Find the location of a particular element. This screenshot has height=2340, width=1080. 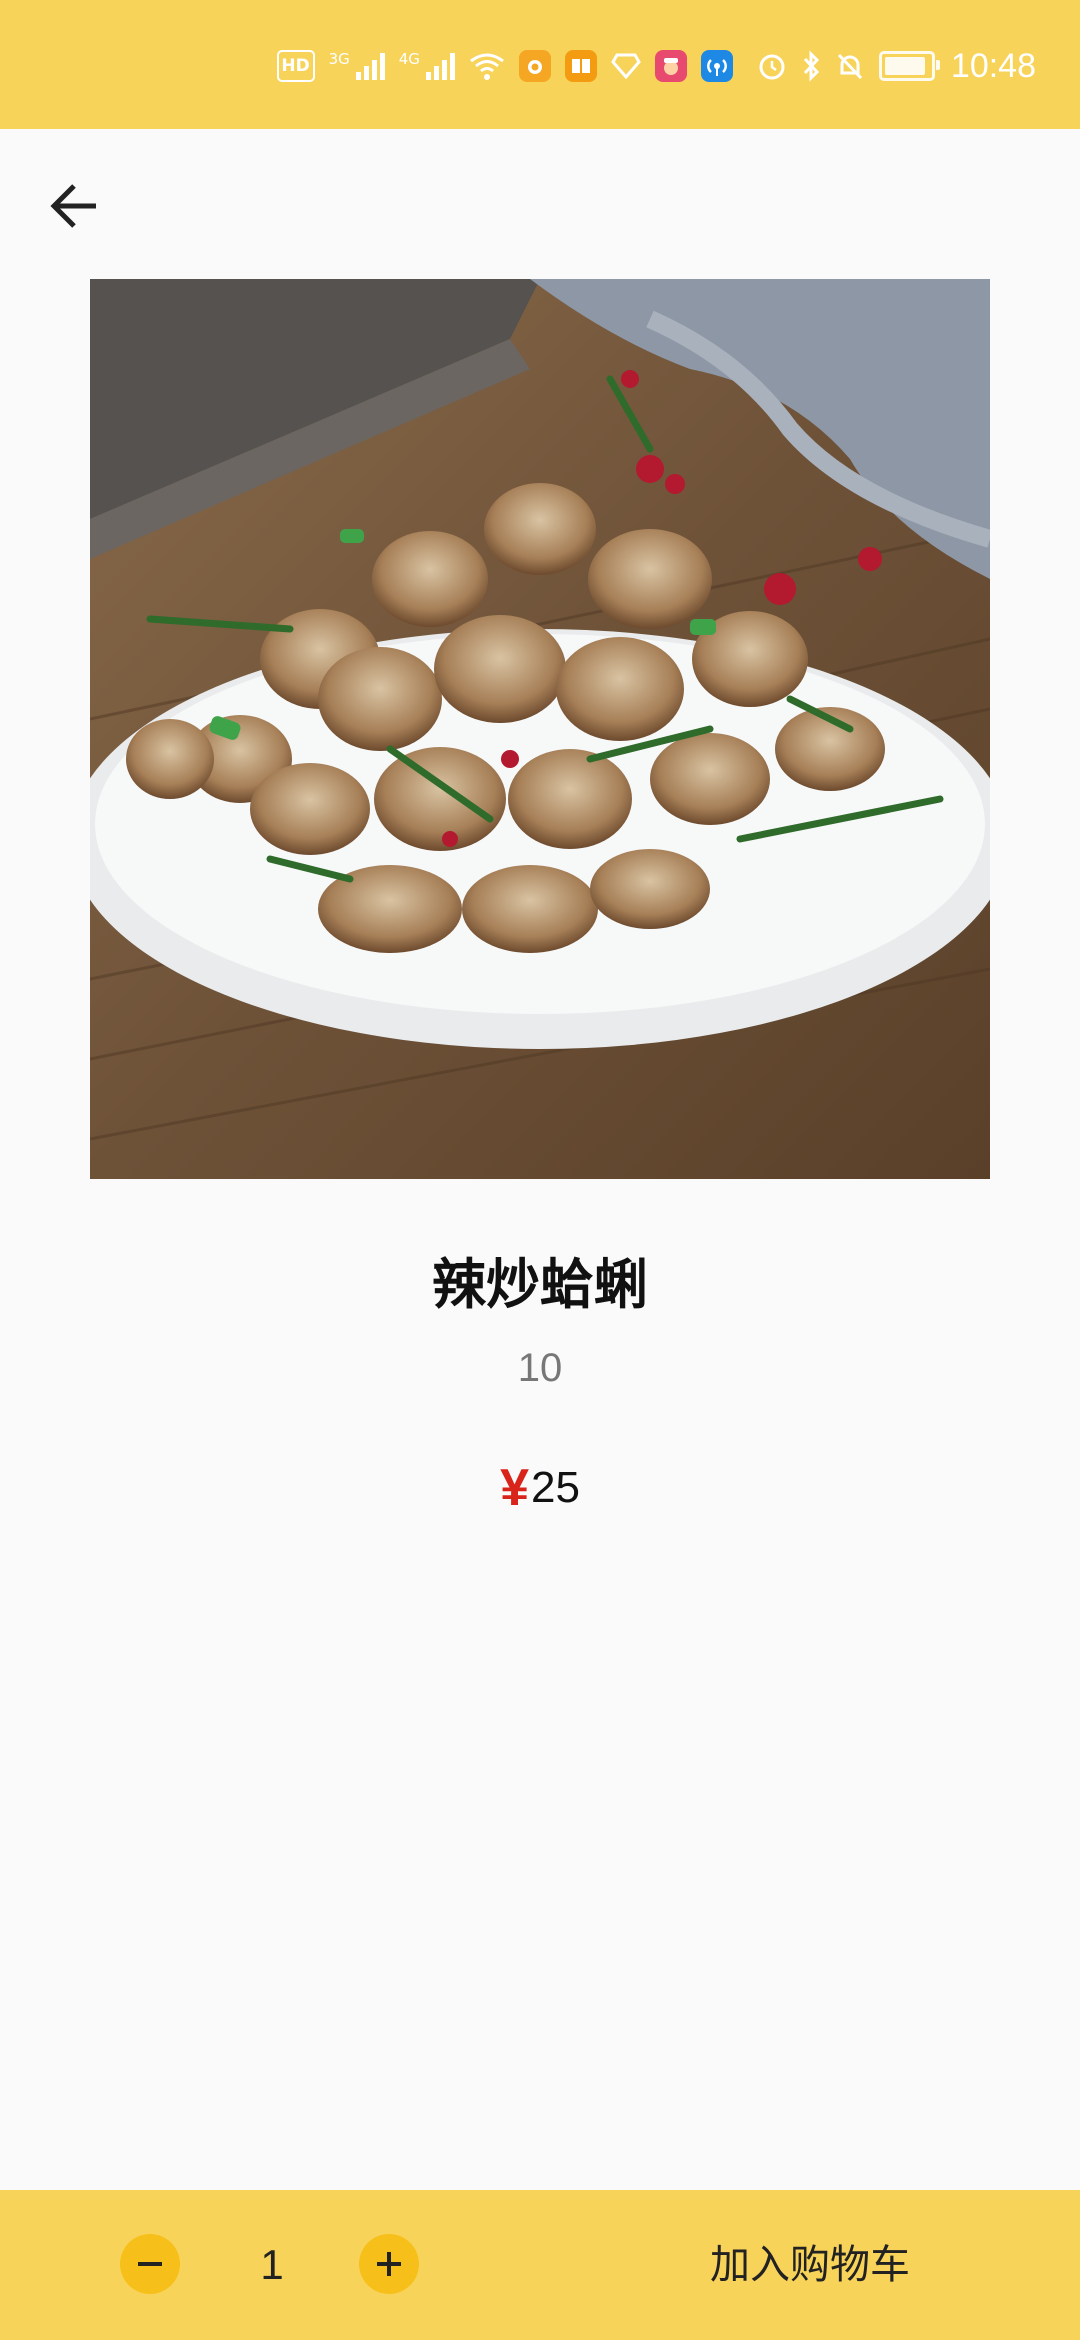

app-icon-diamond is located at coordinates (626, 66).